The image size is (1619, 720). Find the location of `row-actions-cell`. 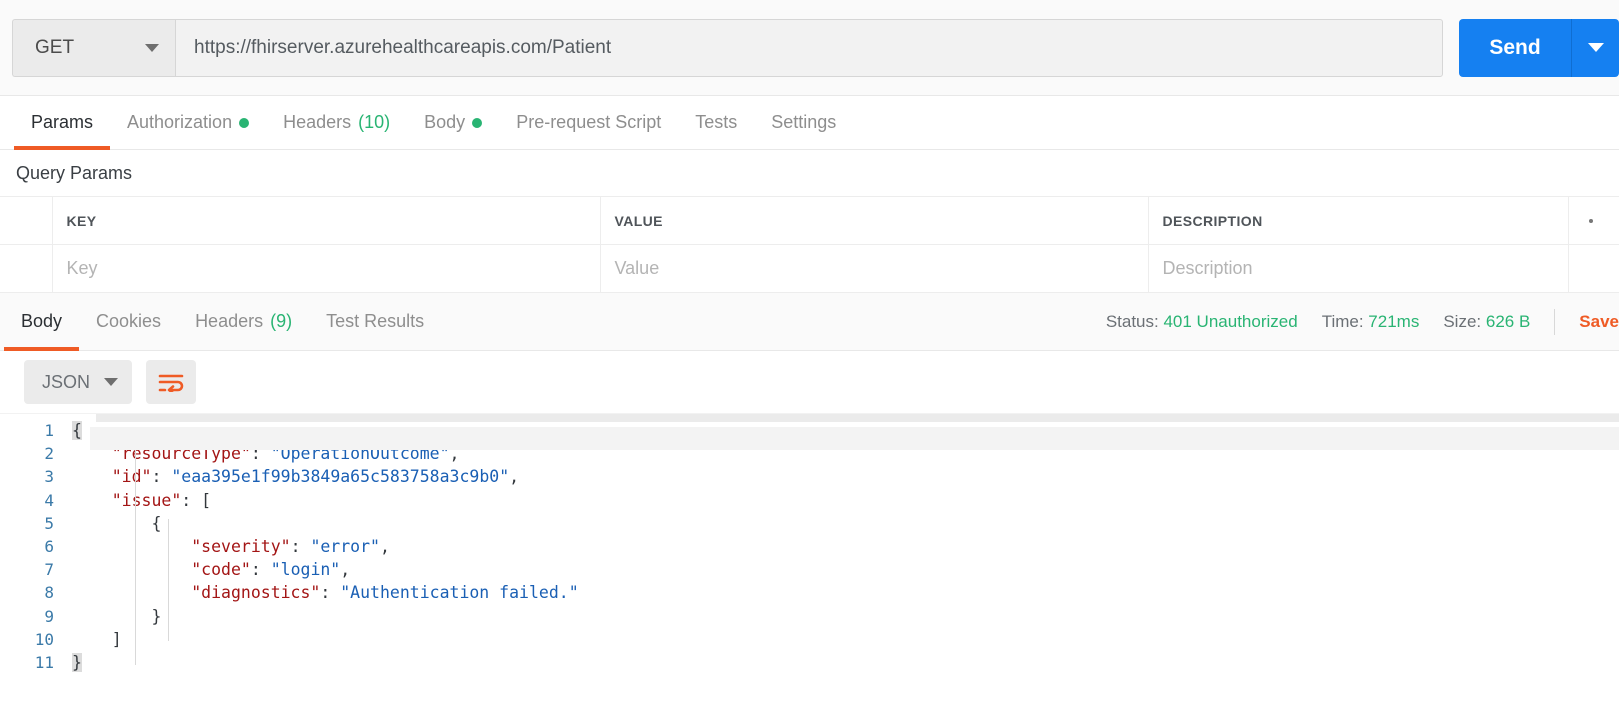

row-actions-cell is located at coordinates (1593, 268).